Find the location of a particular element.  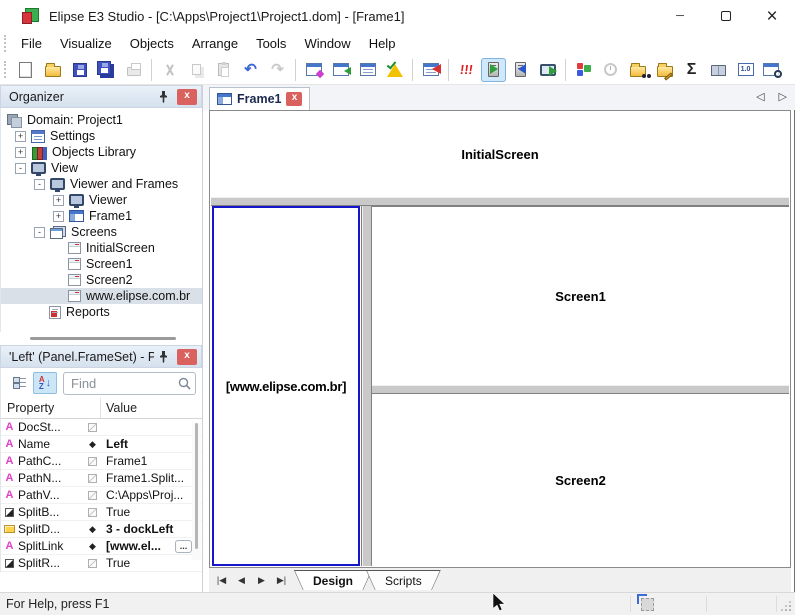

tree-item-objects-library: + Objects Library is located at coordinates (101, 152).